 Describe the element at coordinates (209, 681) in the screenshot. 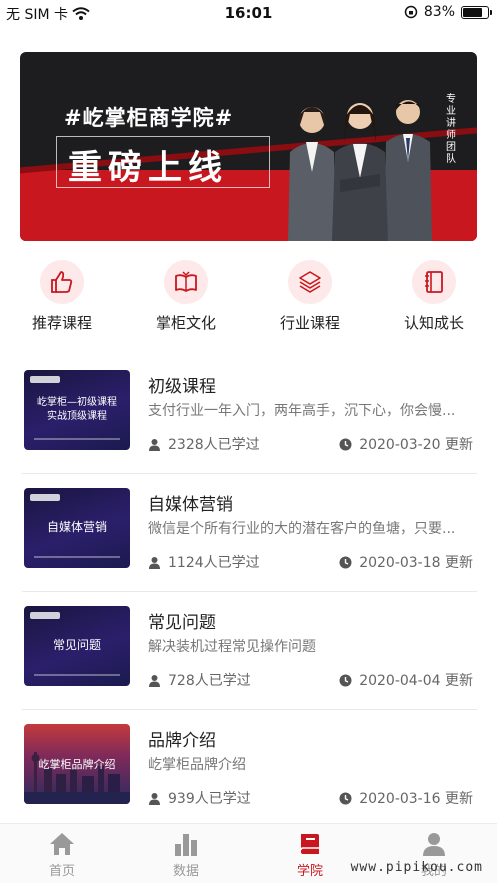

I see `learners-count: 728人已学过` at that location.